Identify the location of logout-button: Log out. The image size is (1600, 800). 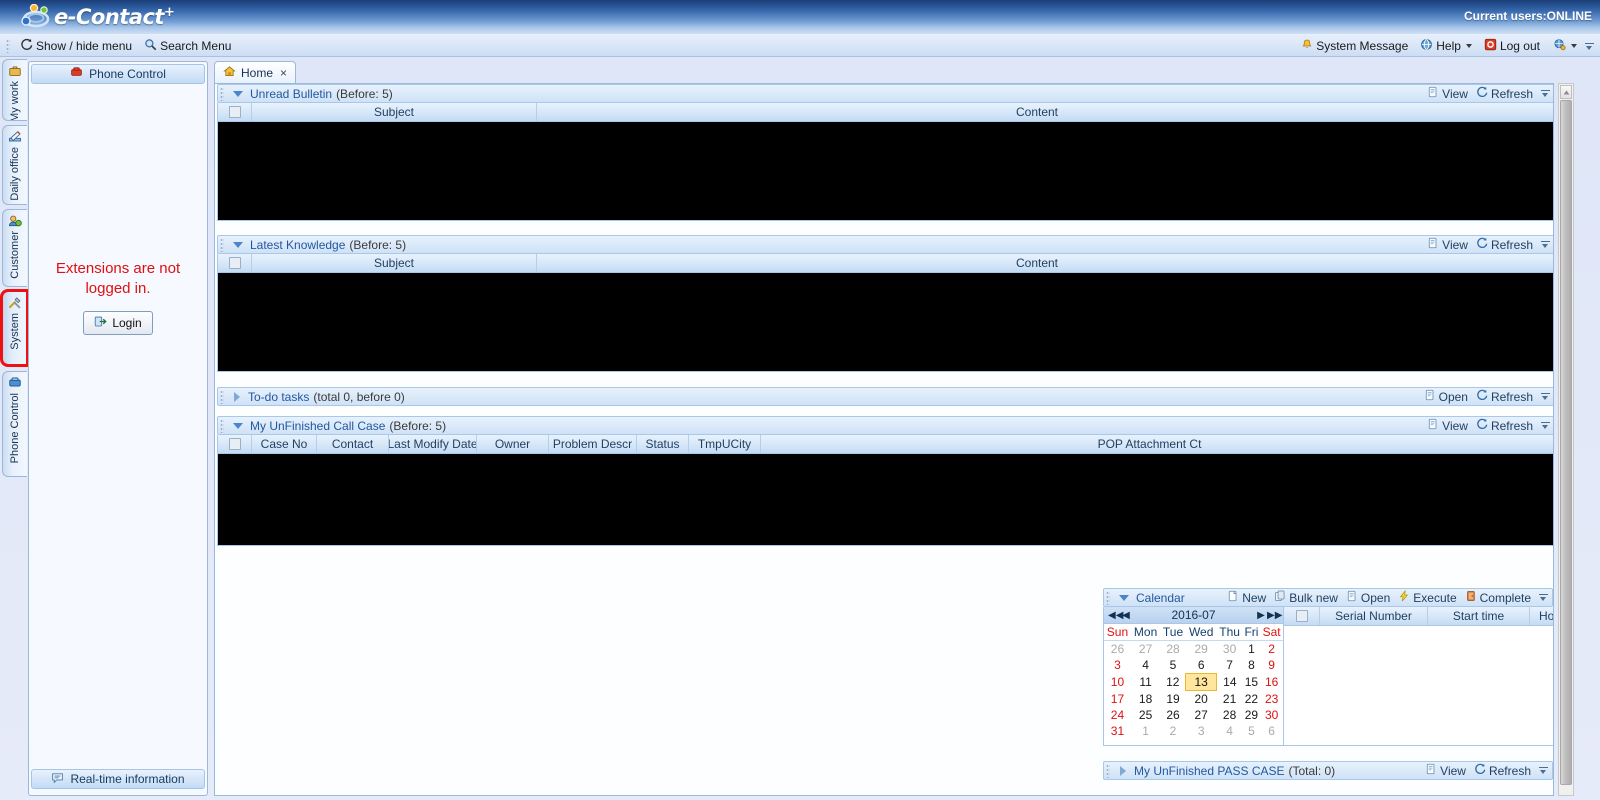
(1512, 46).